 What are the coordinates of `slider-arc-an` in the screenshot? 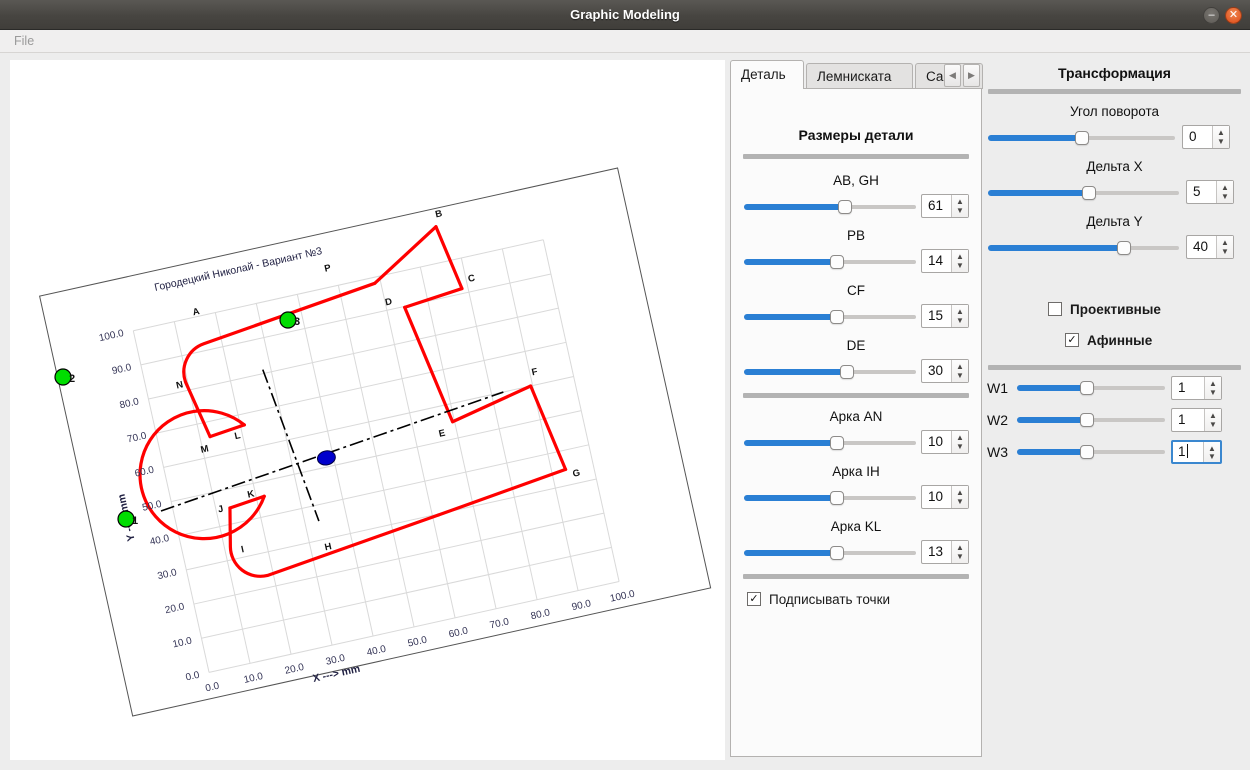 It's located at (830, 443).